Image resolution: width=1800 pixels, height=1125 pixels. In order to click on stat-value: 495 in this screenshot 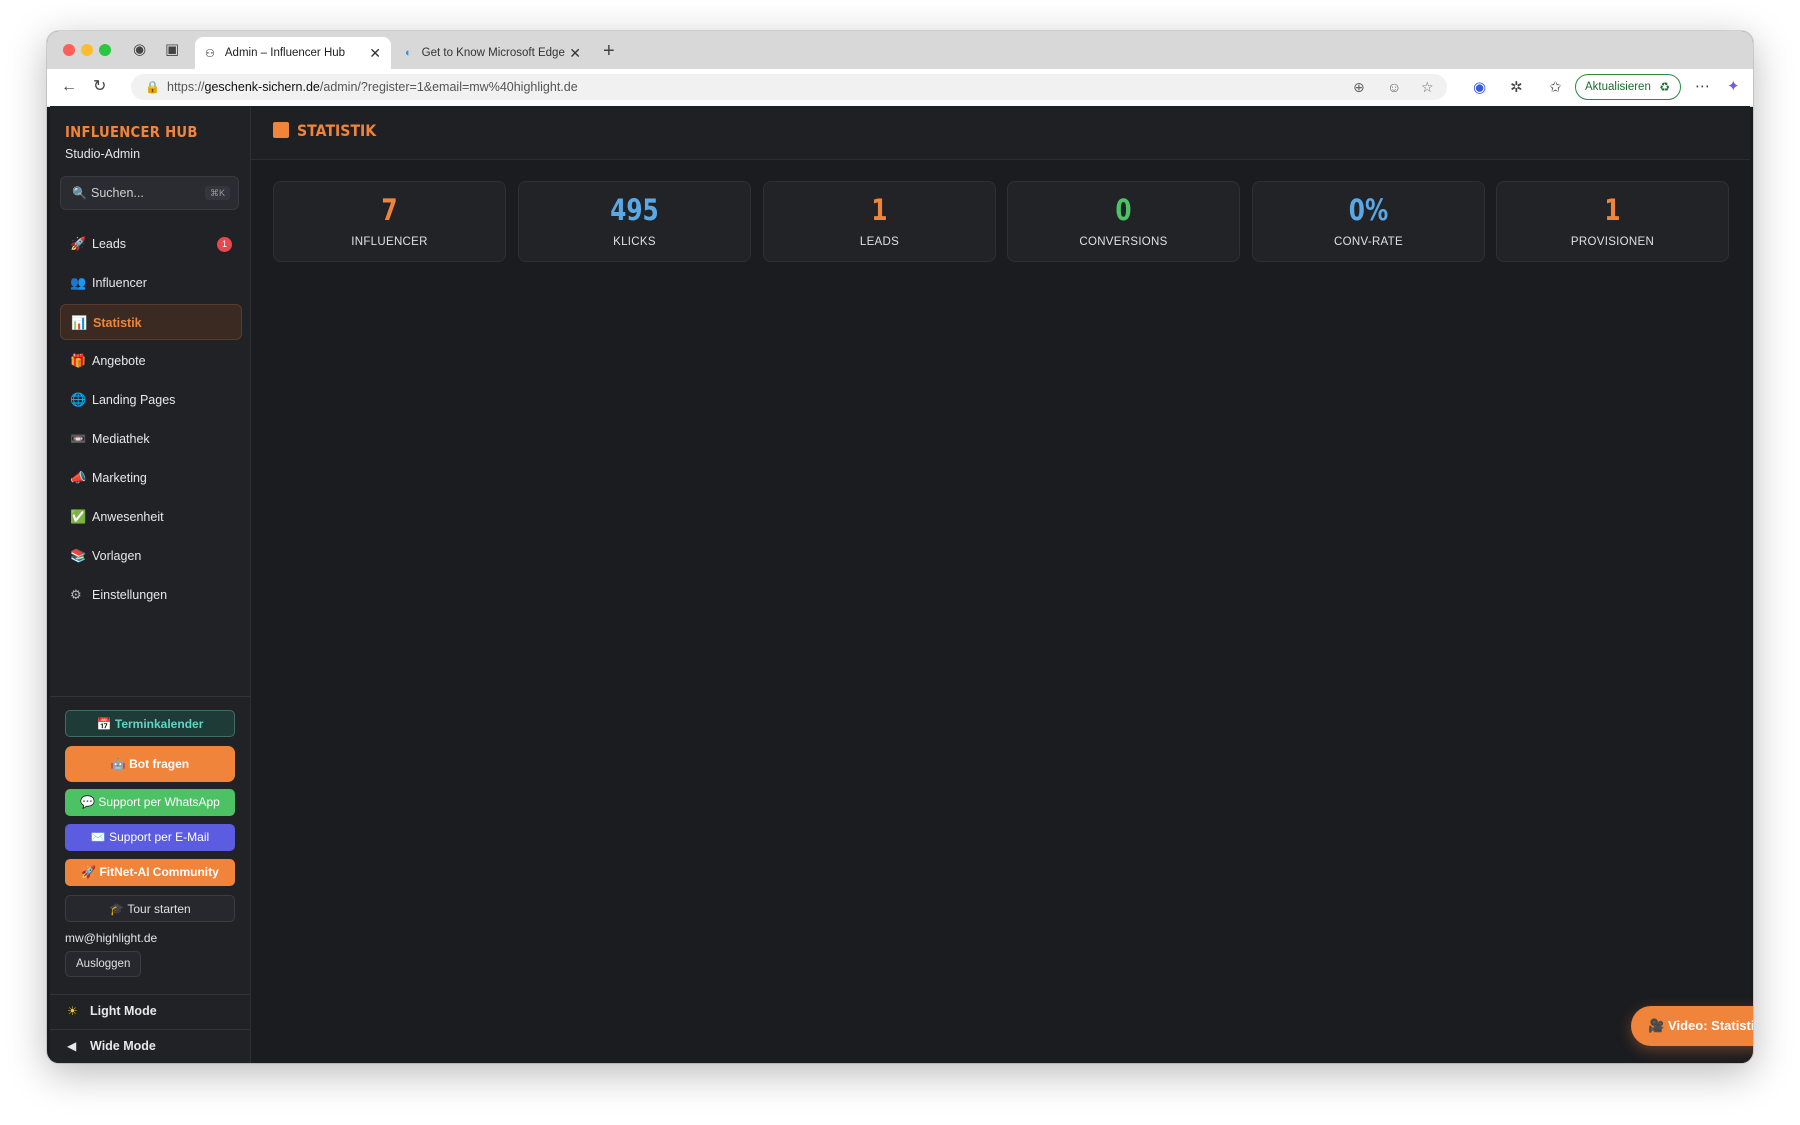, I will do `click(634, 210)`.